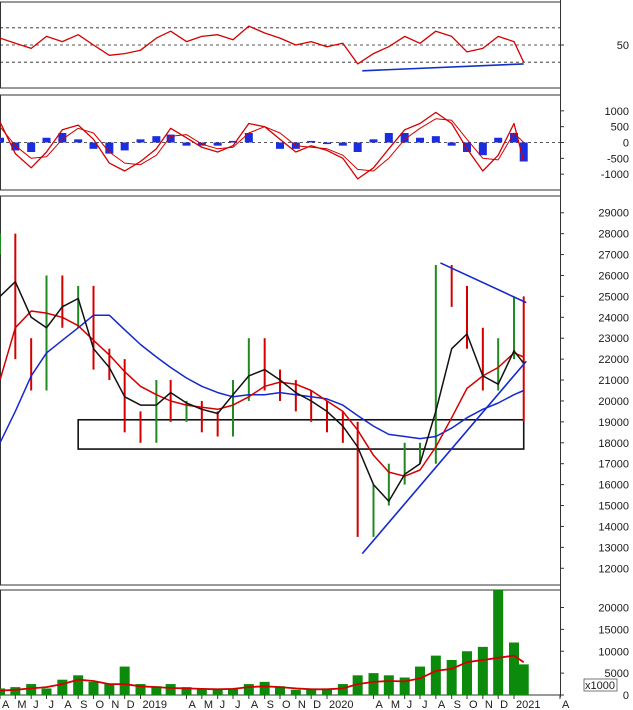 This screenshot has height=710, width=633. Describe the element at coordinates (285, 702) in the screenshot. I see `x-axis: A M J J A S O N D 2019 A M J J A S O N D 2020 A M J J A S O N D 2021 A` at that location.